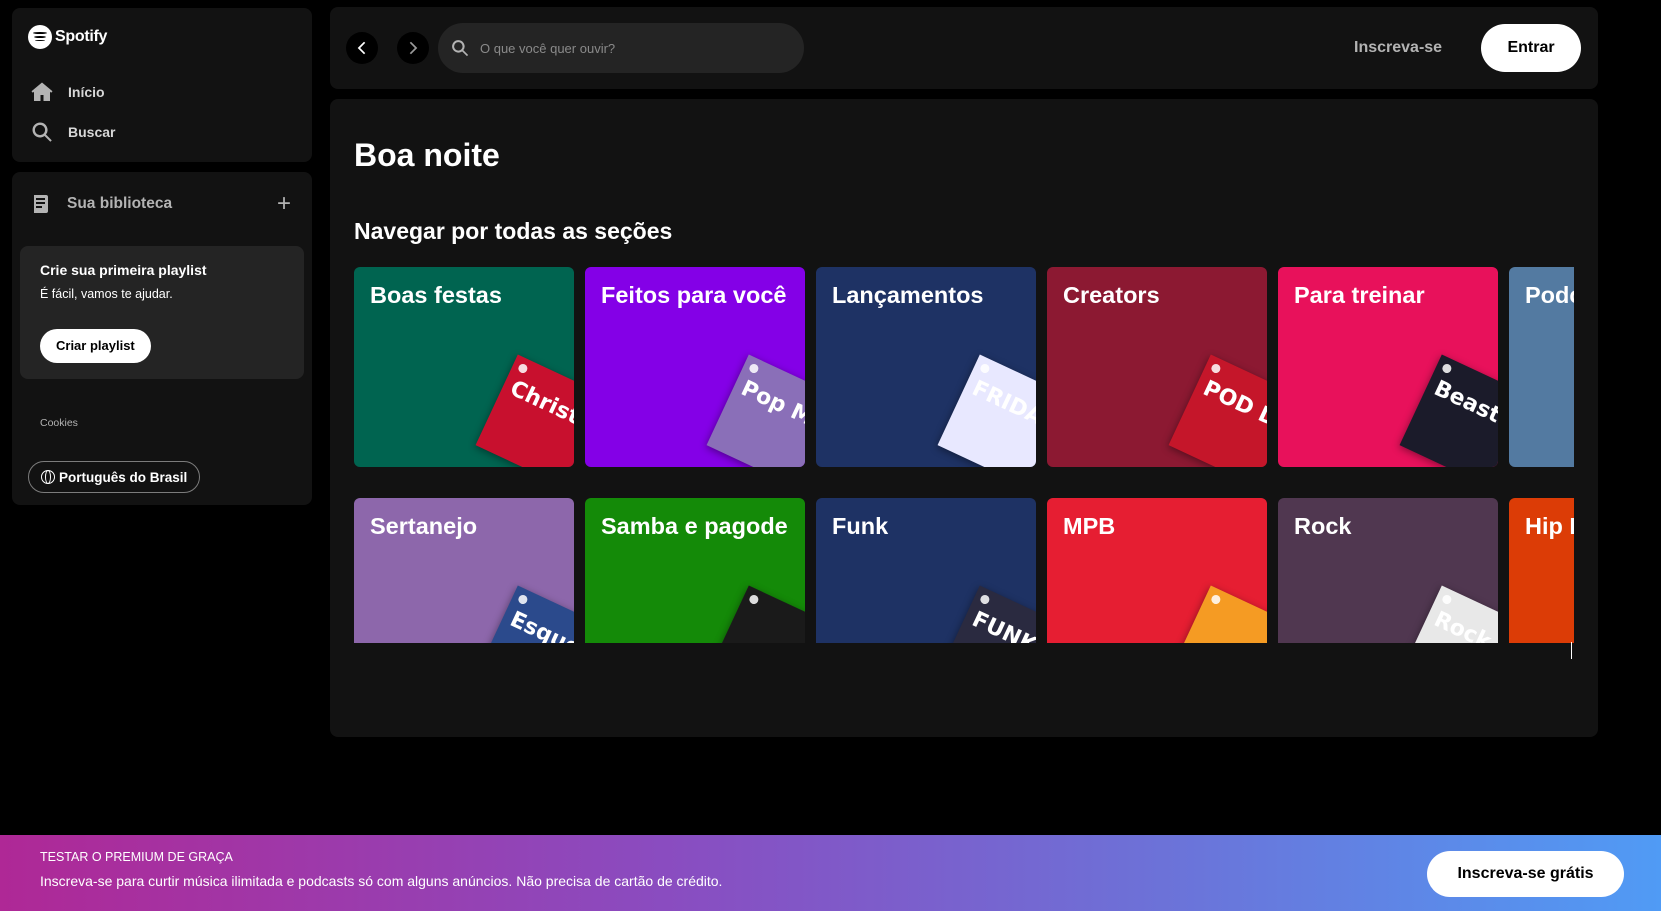 The height and width of the screenshot is (911, 1661). I want to click on category-tile-label: Podcasts, so click(1549, 295).